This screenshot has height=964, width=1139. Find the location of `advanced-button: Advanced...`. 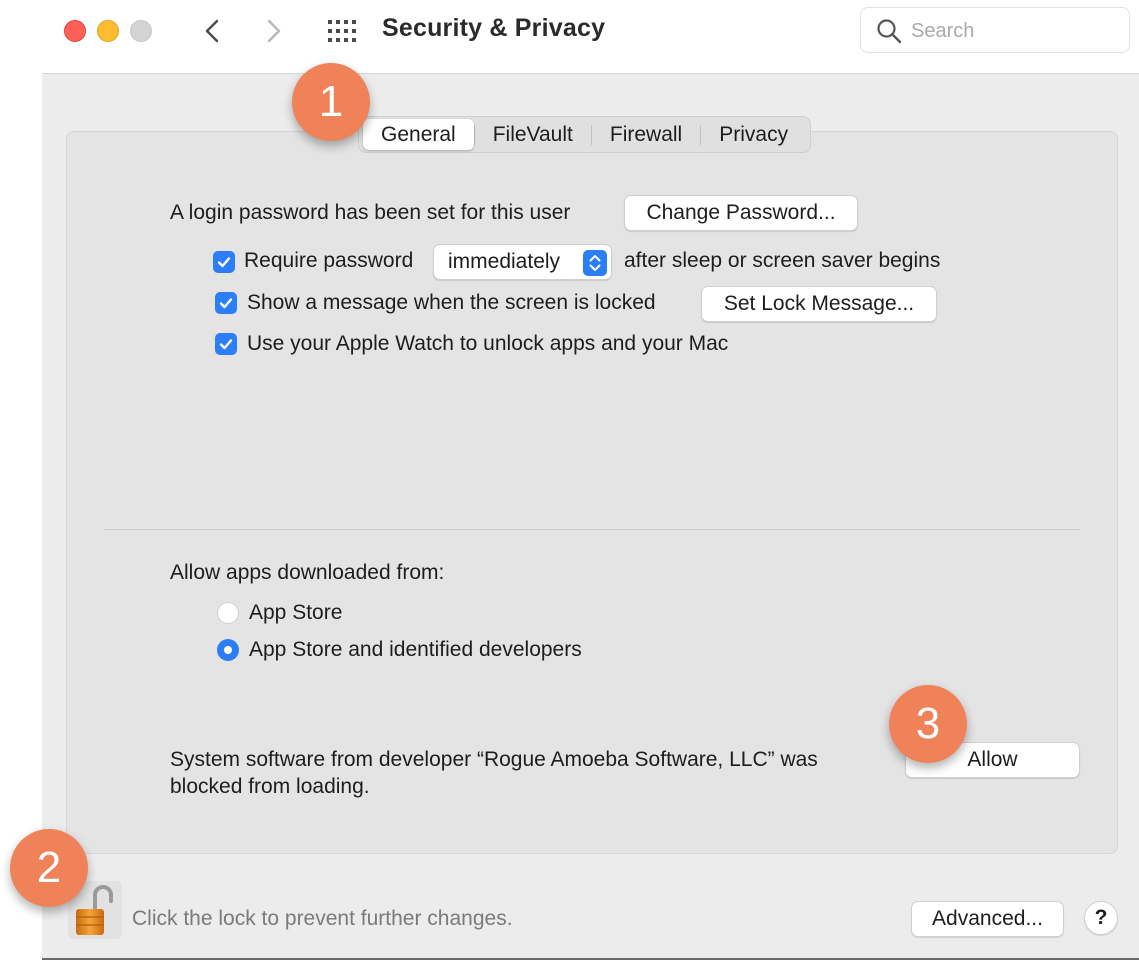

advanced-button: Advanced... is located at coordinates (987, 919).